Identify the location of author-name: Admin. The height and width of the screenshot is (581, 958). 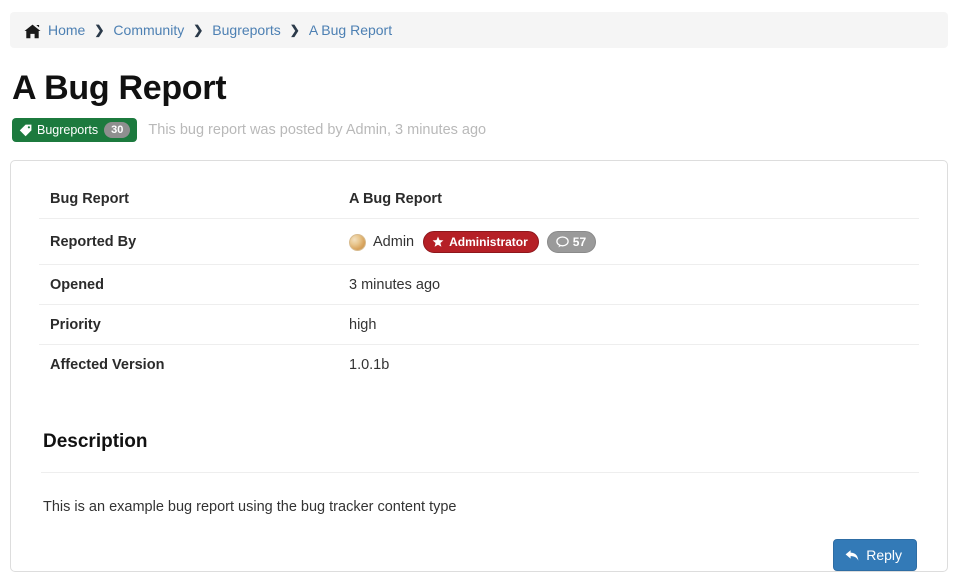
(393, 242).